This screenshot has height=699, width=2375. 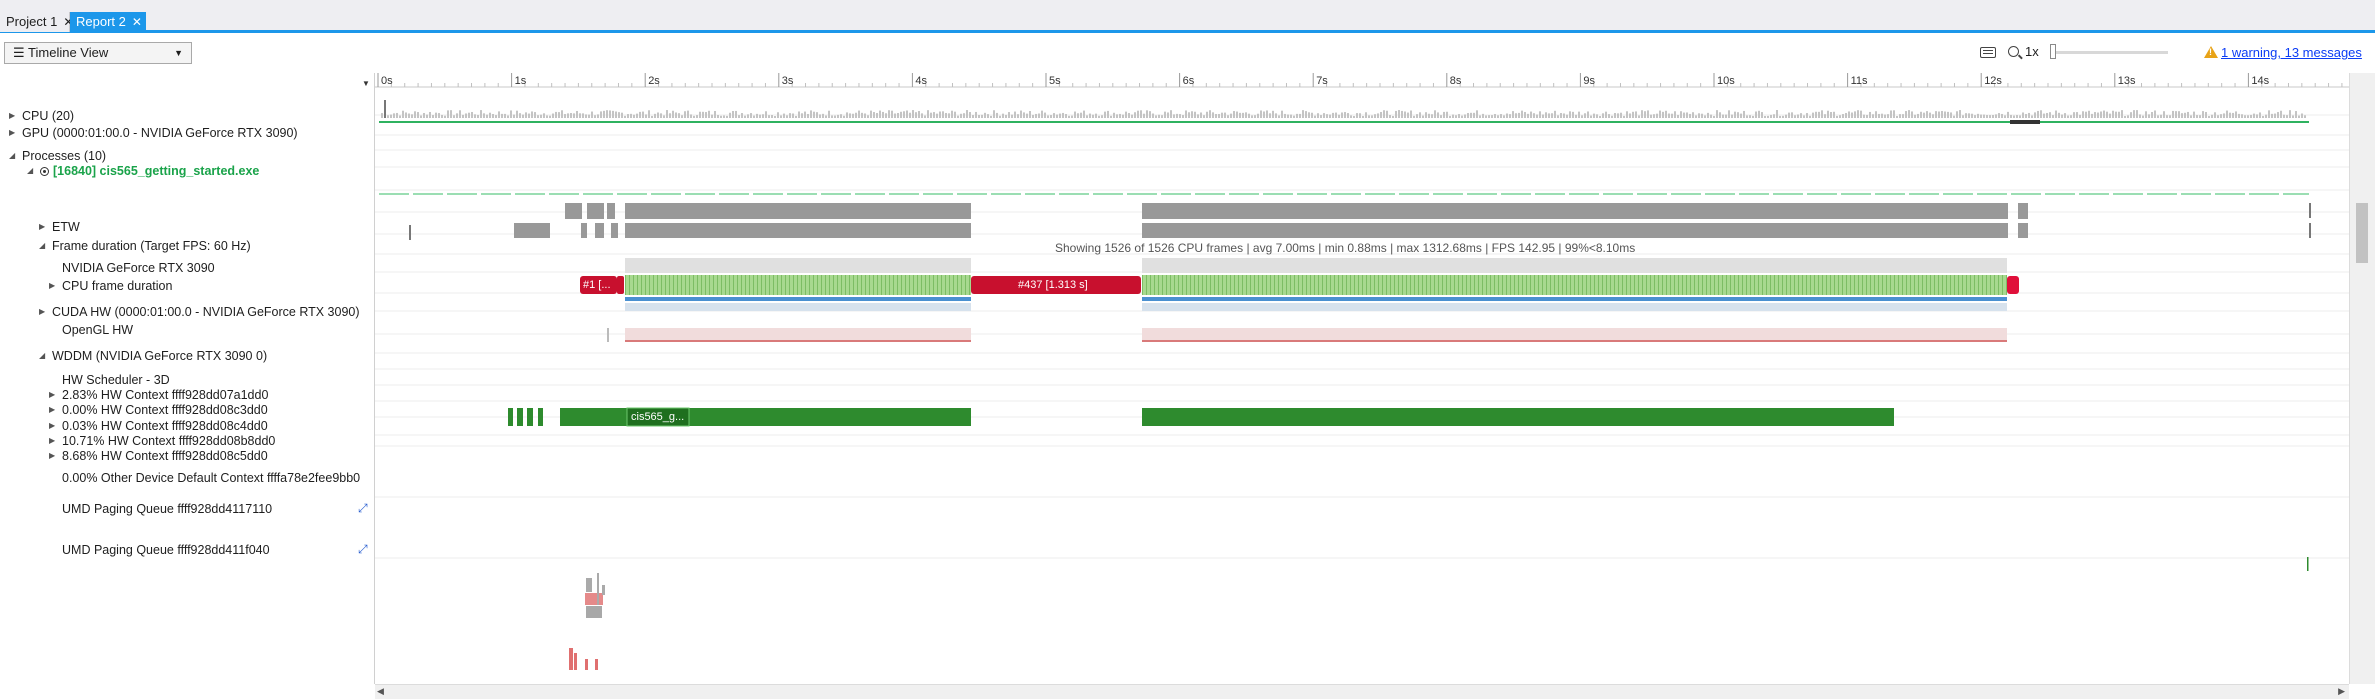 What do you see at coordinates (380, 691) in the screenshot?
I see `scroll-left-icon: ◀` at bounding box center [380, 691].